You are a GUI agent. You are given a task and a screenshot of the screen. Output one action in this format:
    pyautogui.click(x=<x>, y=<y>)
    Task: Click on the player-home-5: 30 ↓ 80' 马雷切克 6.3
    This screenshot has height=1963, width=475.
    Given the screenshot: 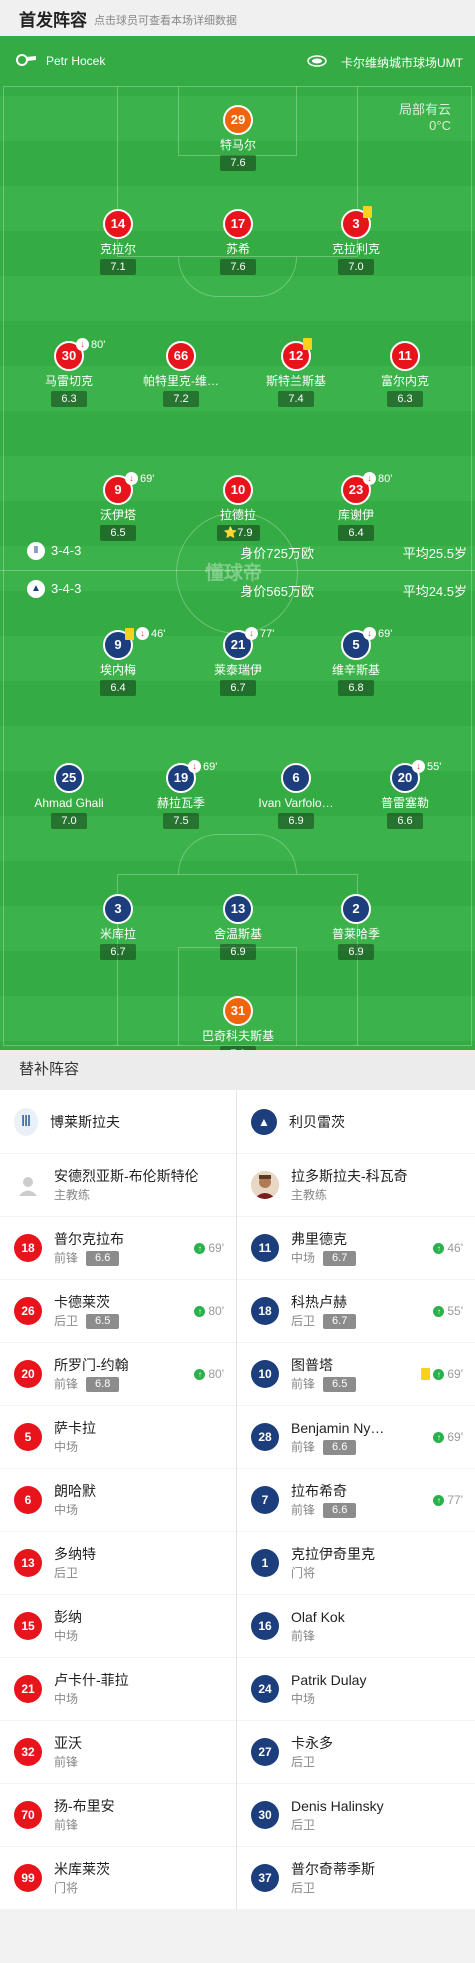 What is the action you would take?
    pyautogui.click(x=69, y=372)
    